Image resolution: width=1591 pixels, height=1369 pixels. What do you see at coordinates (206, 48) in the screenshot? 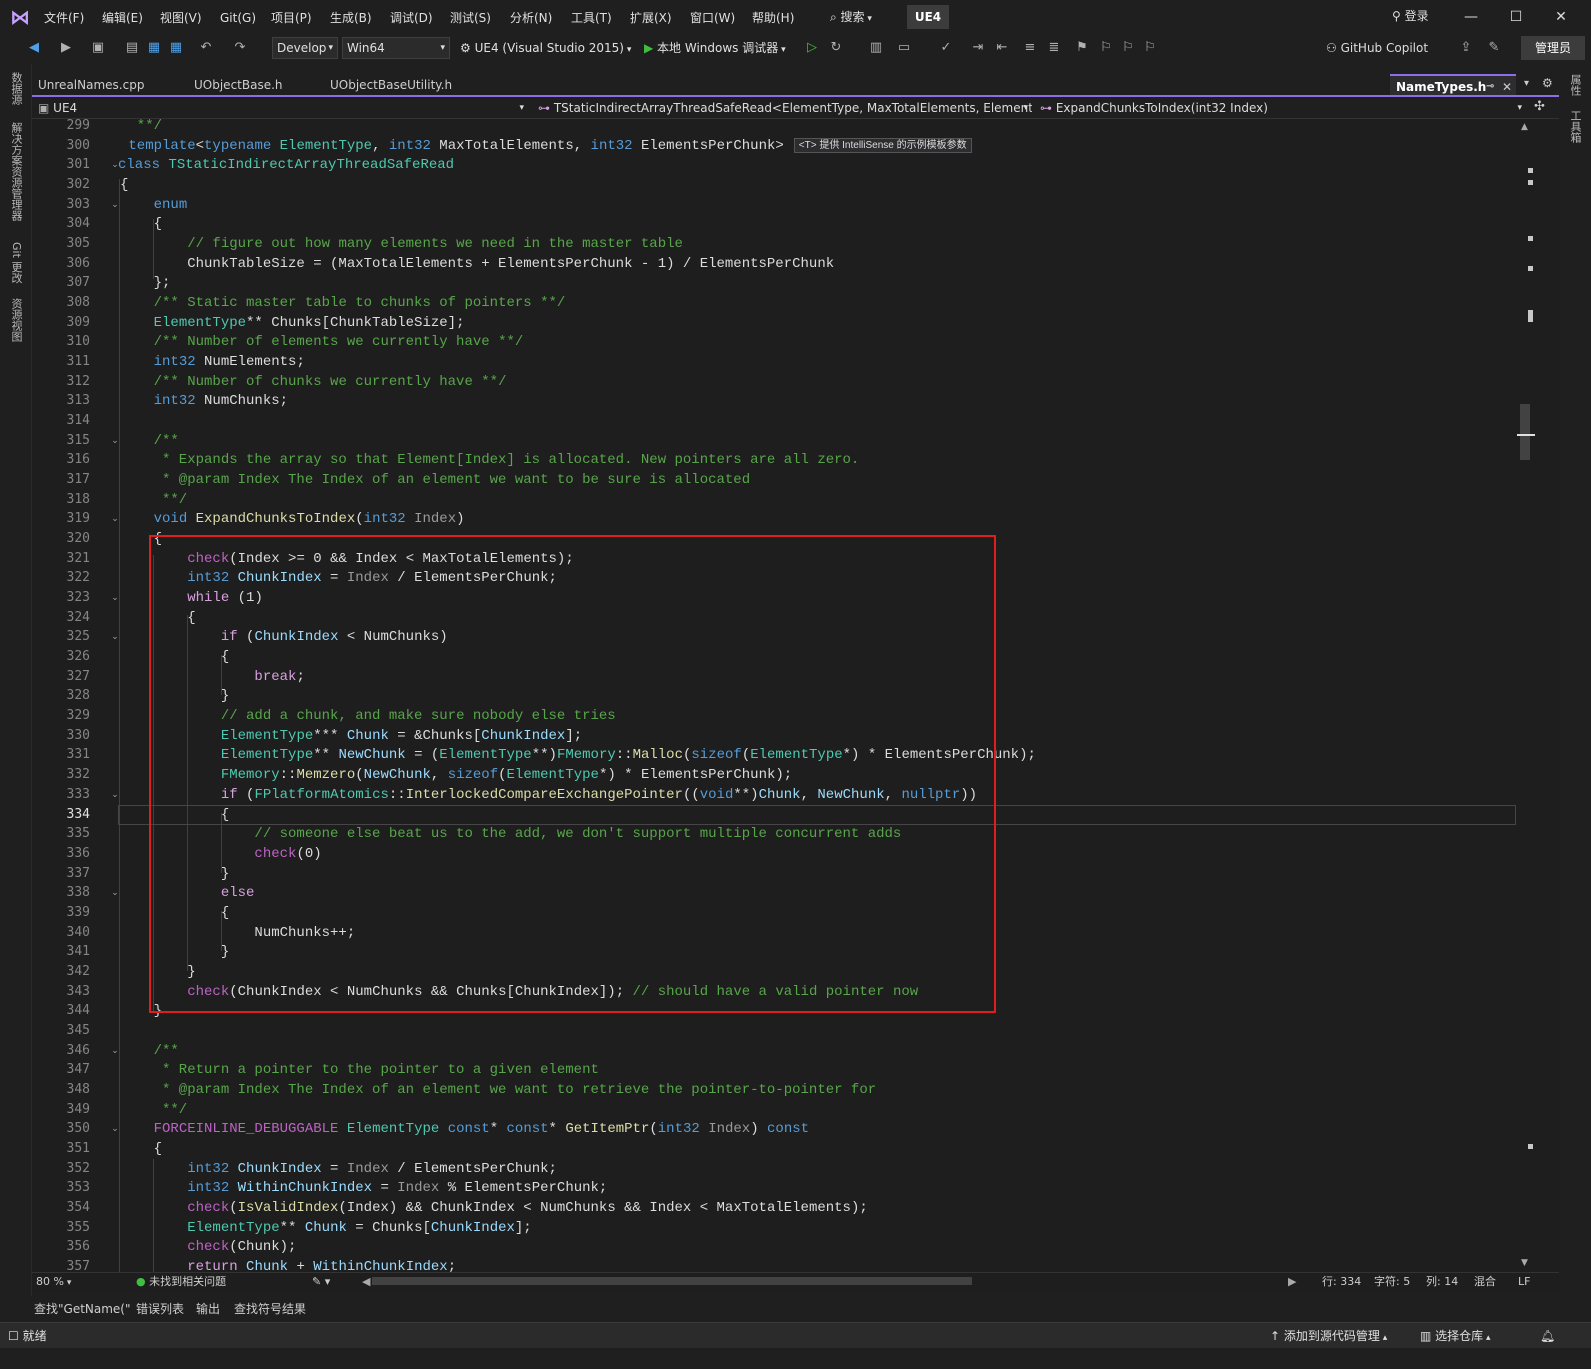
I see `undo-icon: ↶` at bounding box center [206, 48].